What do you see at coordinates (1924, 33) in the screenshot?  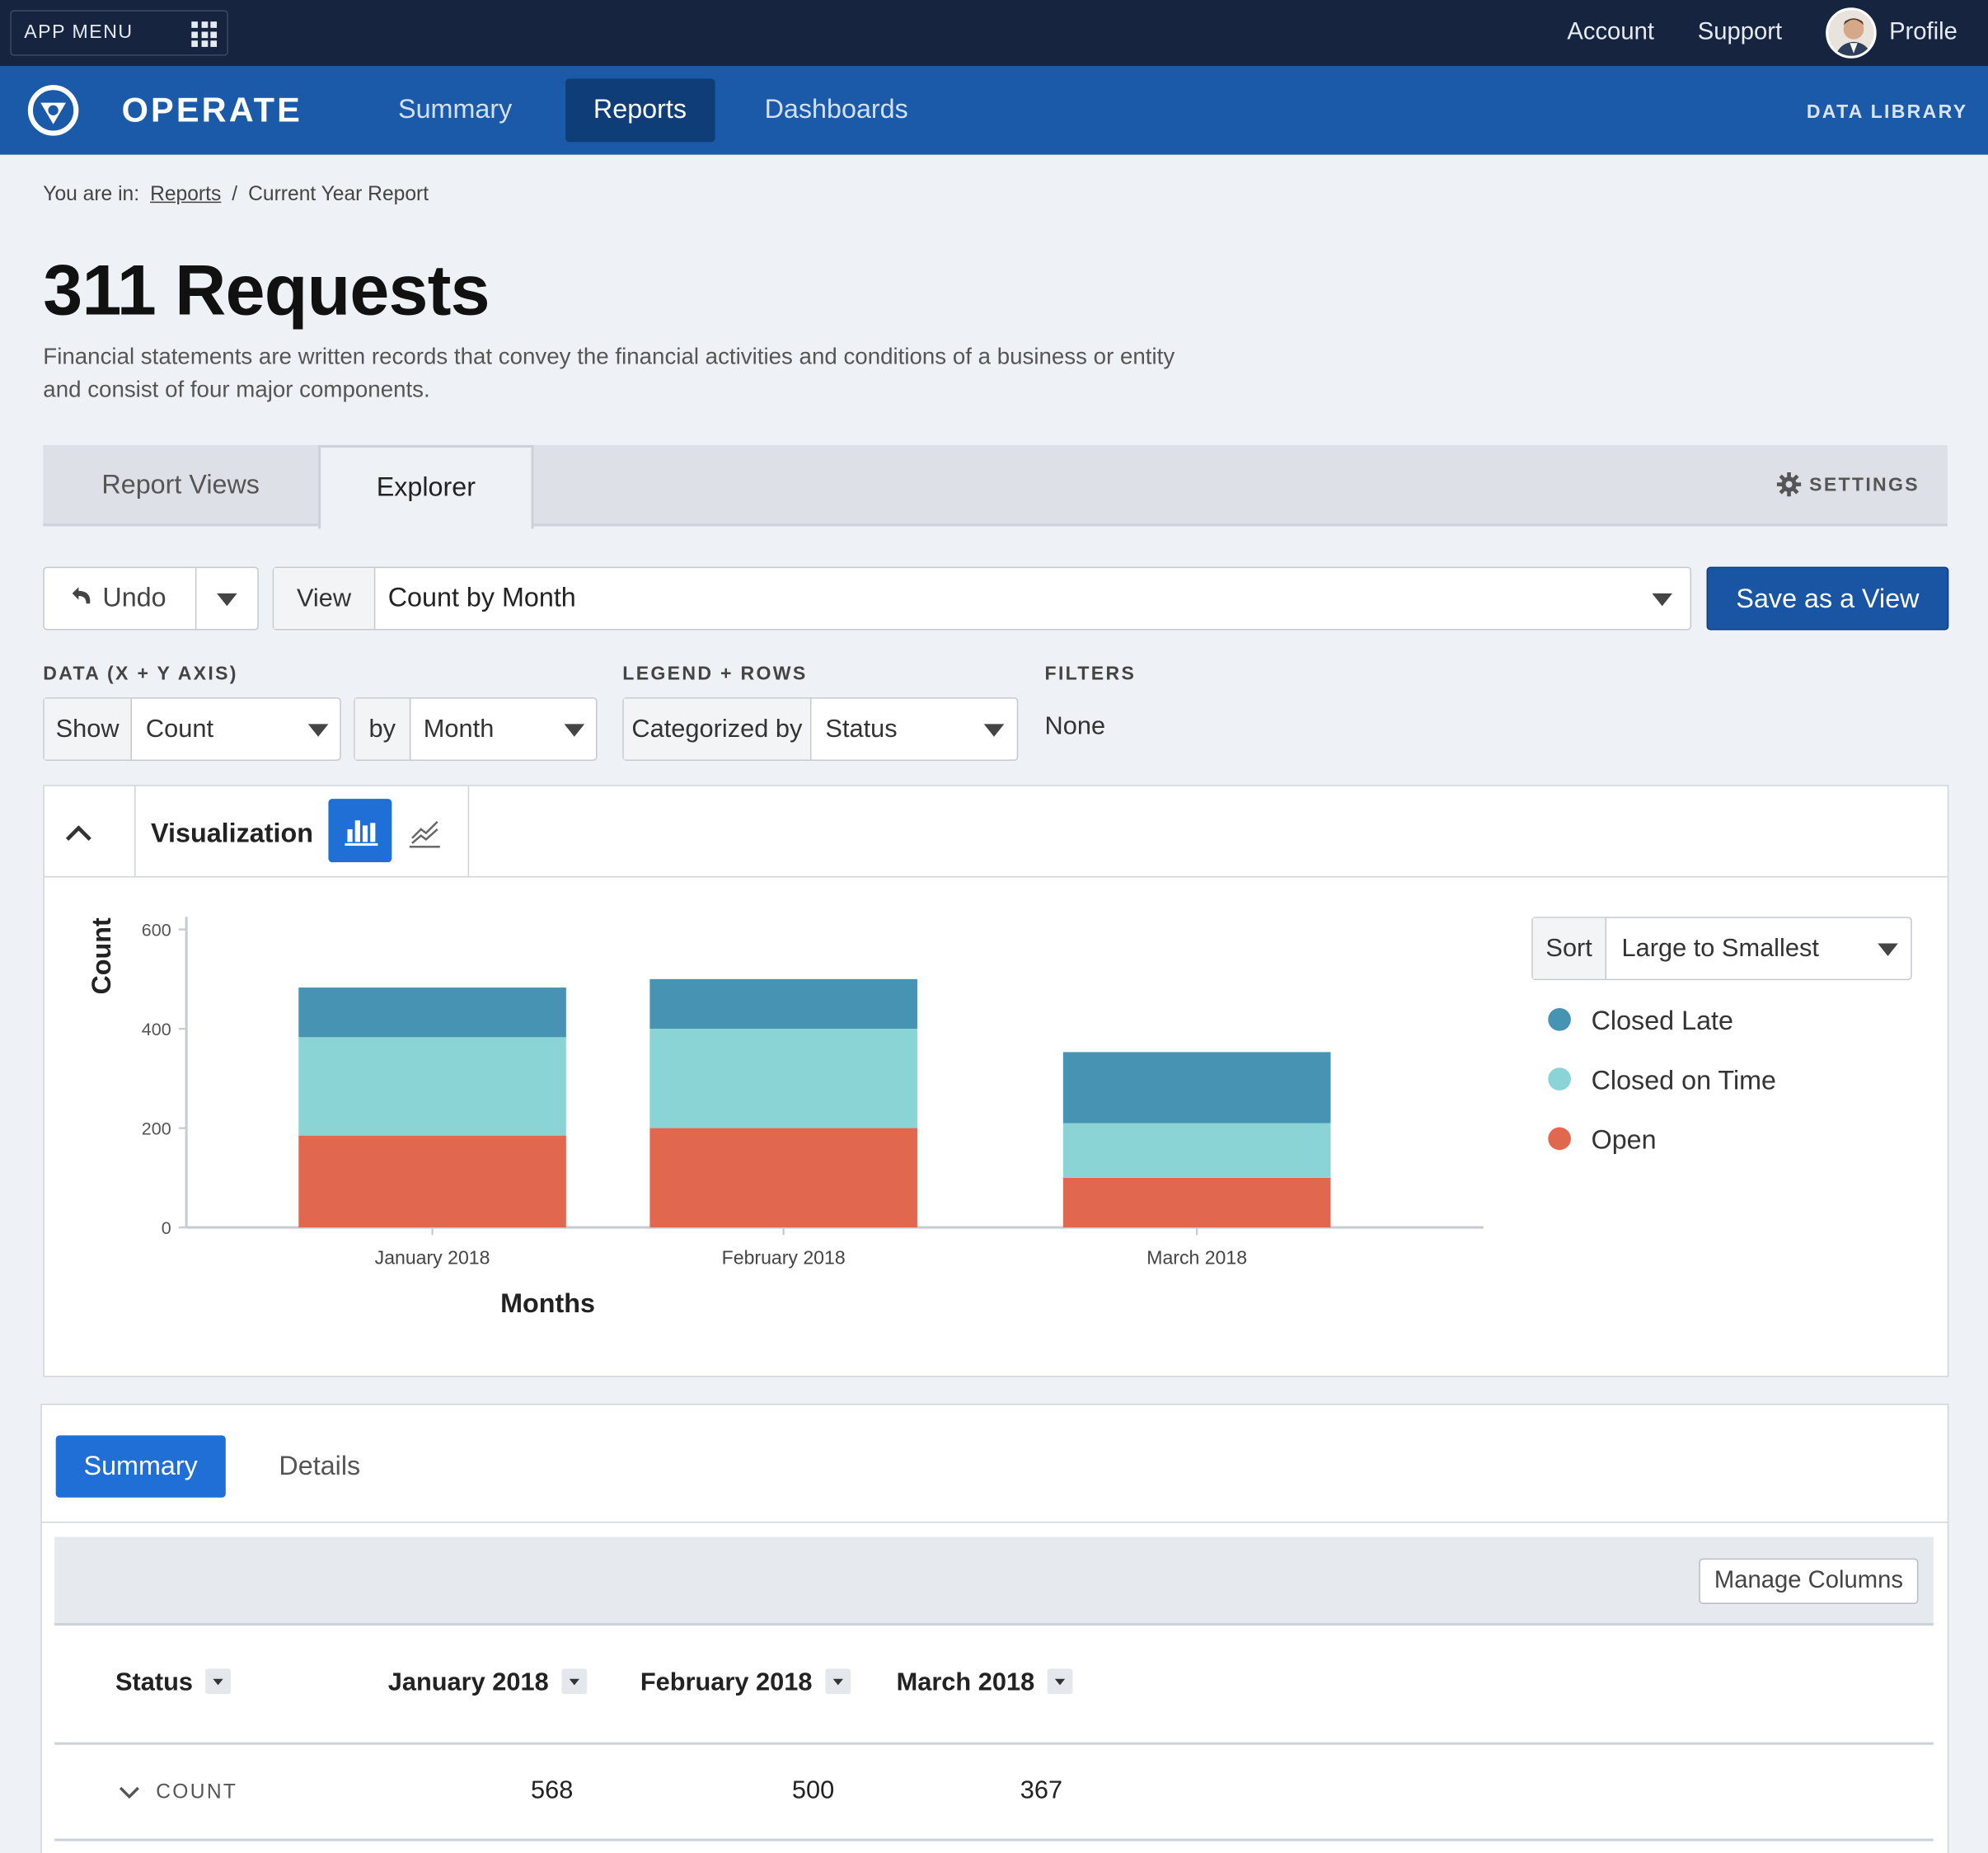 I see `profile-link: Profile` at bounding box center [1924, 33].